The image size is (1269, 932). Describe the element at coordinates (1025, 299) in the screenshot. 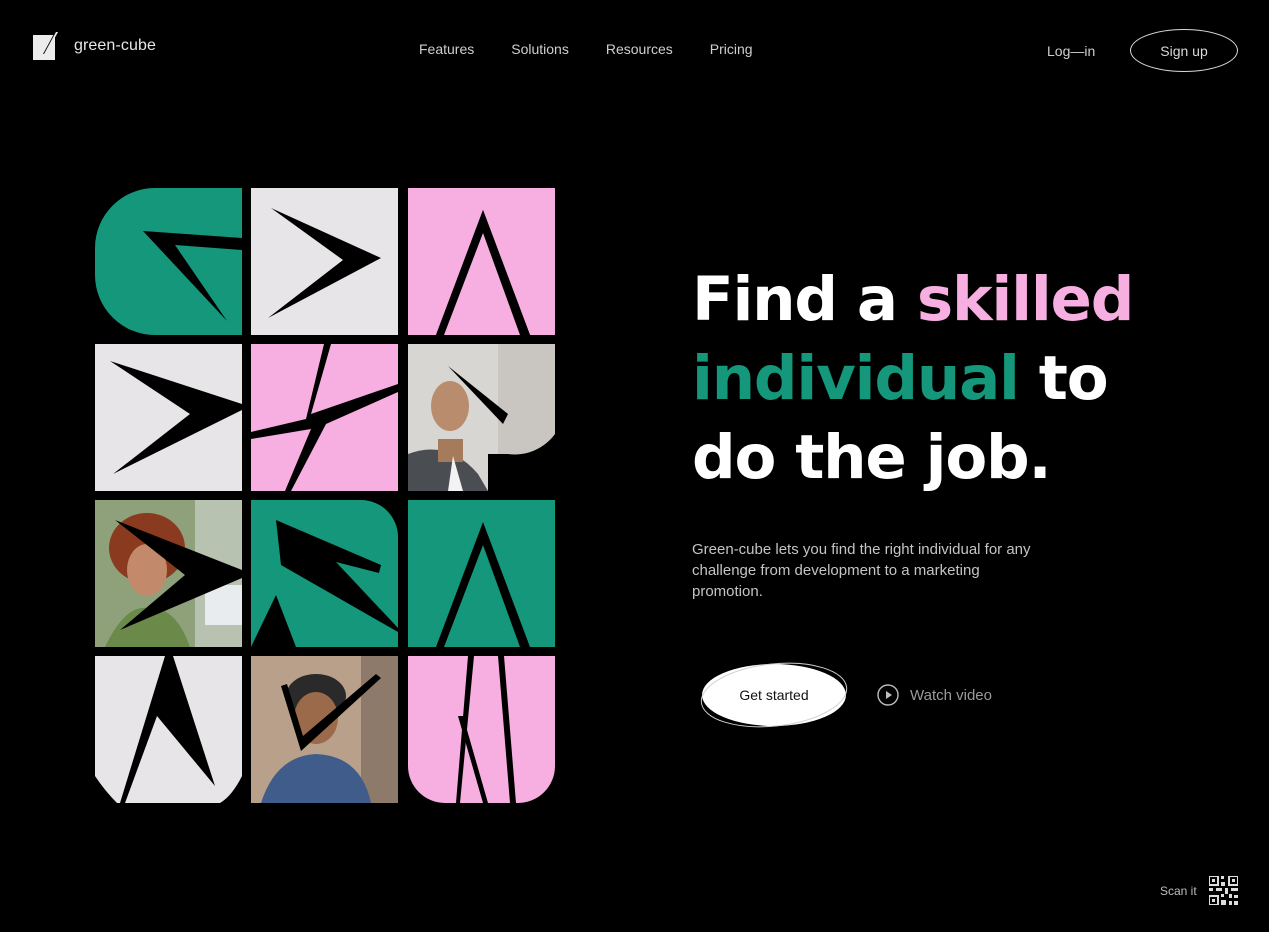

I see `headline-accent-pink: skilled` at that location.